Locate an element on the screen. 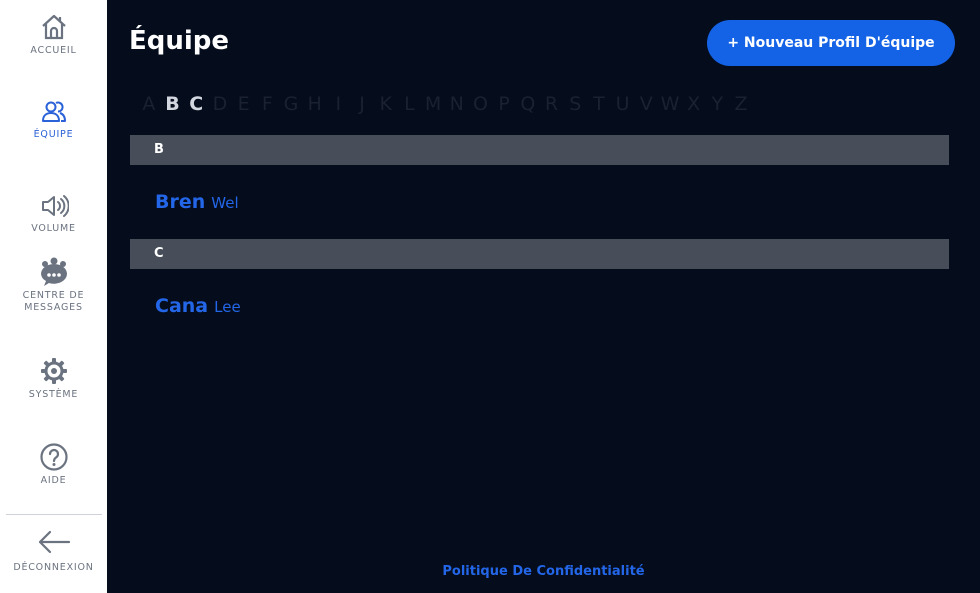  alphabet-letter-s: S is located at coordinates (575, 104).